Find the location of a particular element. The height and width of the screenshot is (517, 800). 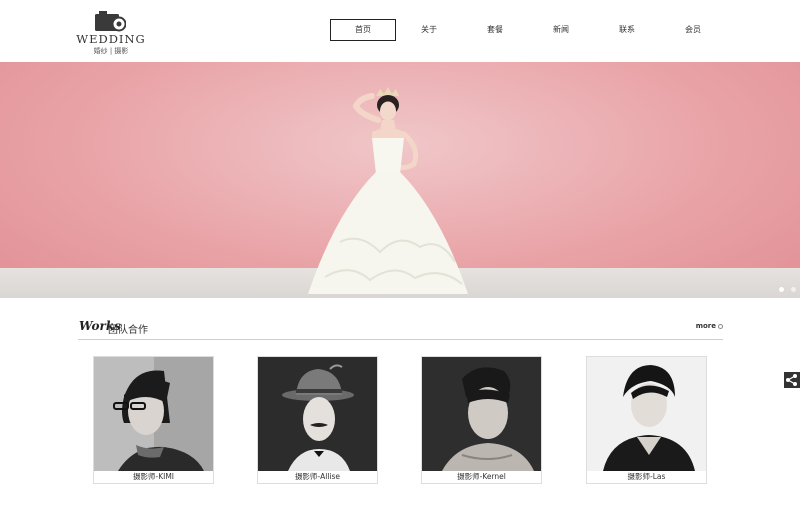

share-button is located at coordinates (792, 380).